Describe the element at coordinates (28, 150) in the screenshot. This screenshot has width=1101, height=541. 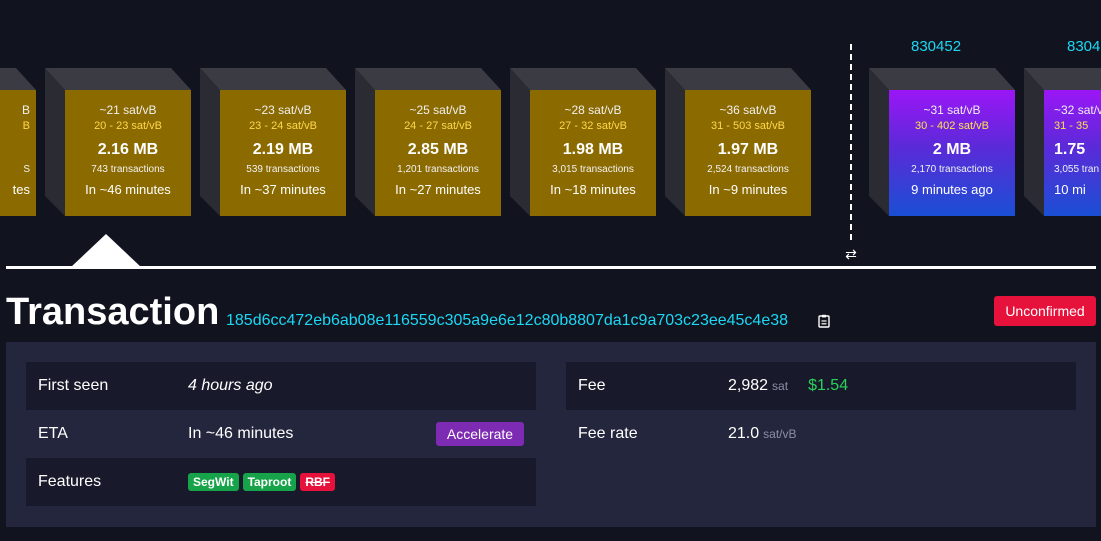
I see `block-size` at that location.